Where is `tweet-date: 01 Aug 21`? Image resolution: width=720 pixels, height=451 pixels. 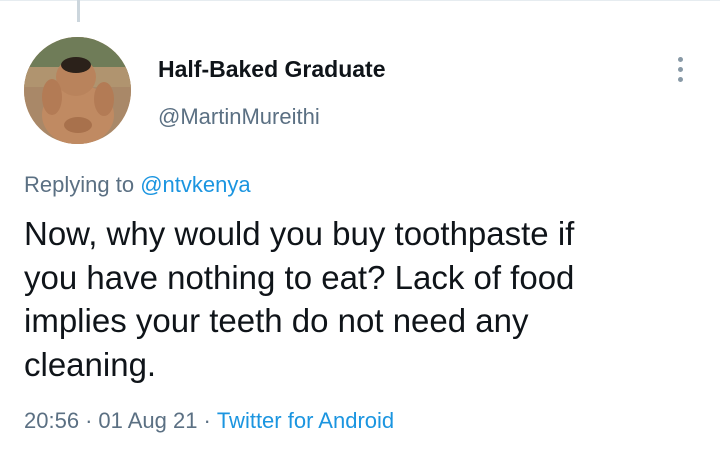
tweet-date: 01 Aug 21 is located at coordinates (147, 420).